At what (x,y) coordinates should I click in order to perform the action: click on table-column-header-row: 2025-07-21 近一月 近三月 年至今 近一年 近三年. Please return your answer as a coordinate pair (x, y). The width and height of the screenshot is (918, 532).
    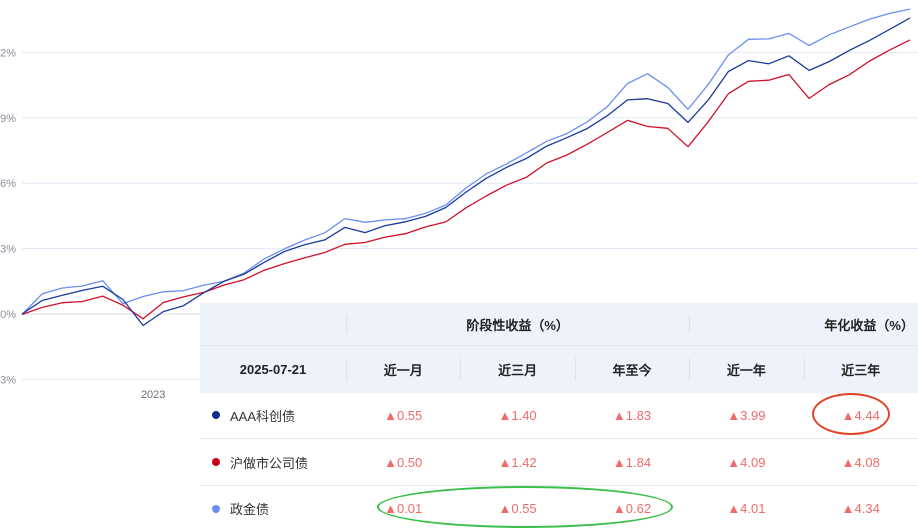
    Looking at the image, I should click on (559, 369).